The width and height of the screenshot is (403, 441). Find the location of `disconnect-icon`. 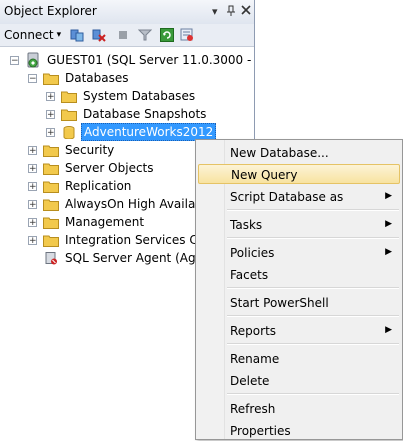

disconnect-icon is located at coordinates (99, 35).